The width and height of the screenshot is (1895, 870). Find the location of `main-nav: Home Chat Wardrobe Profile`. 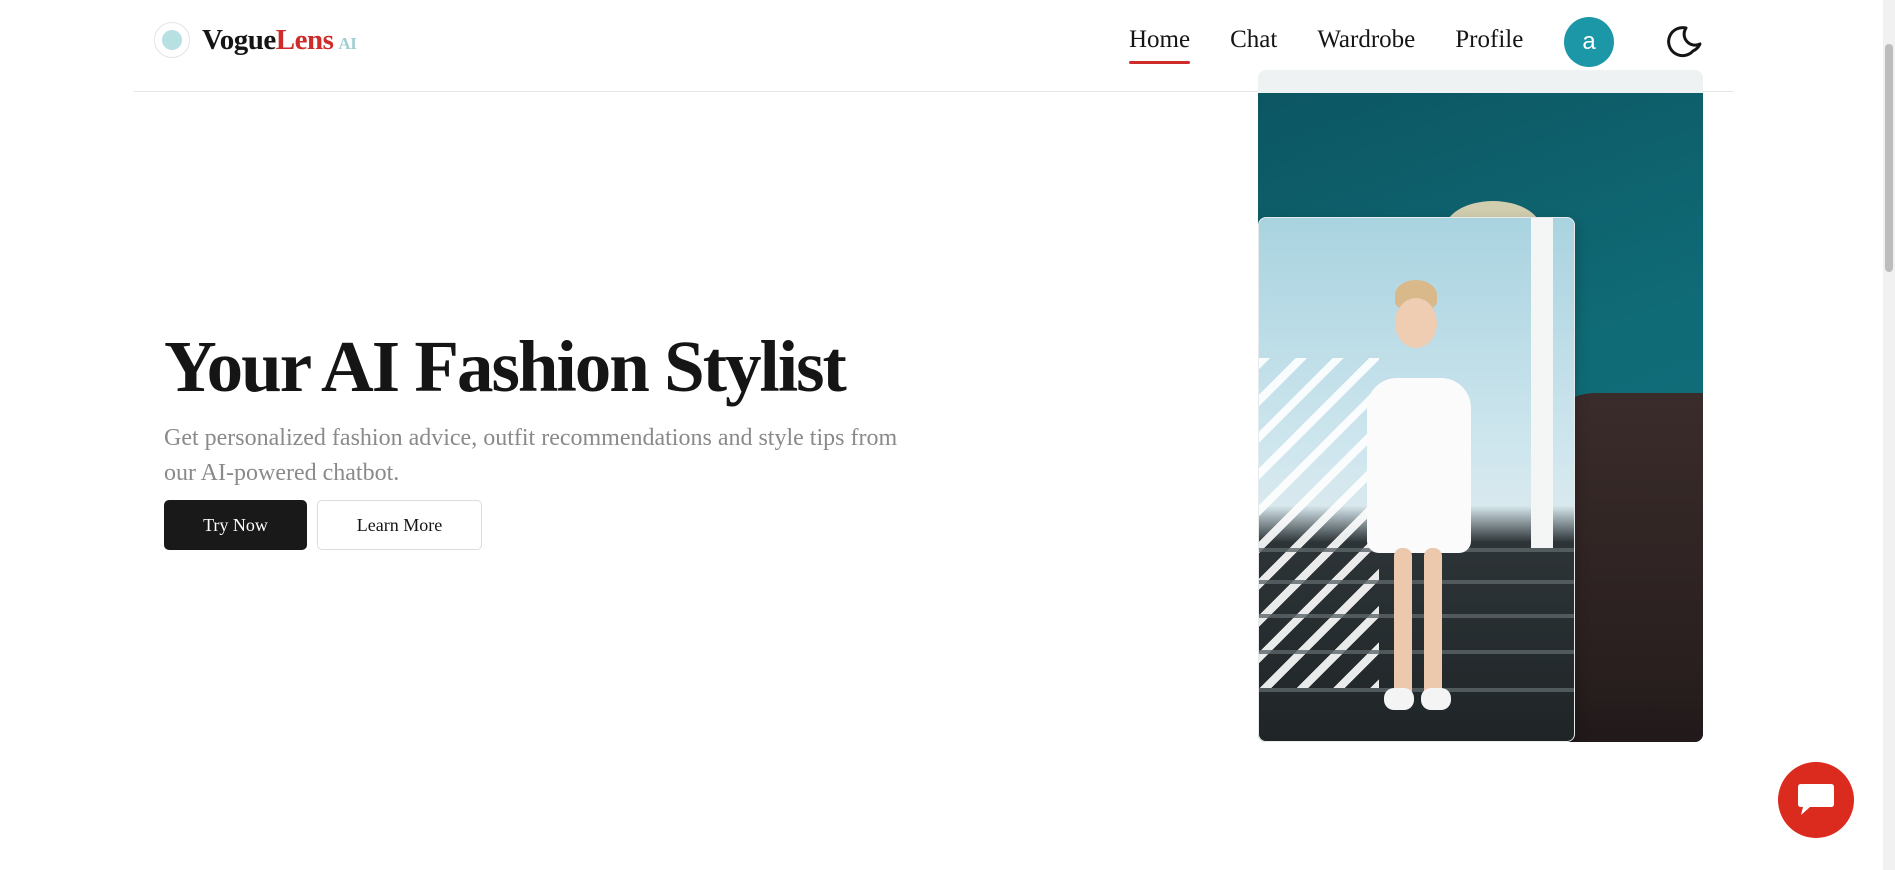

main-nav: Home Chat Wardrobe Profile is located at coordinates (1346, 45).